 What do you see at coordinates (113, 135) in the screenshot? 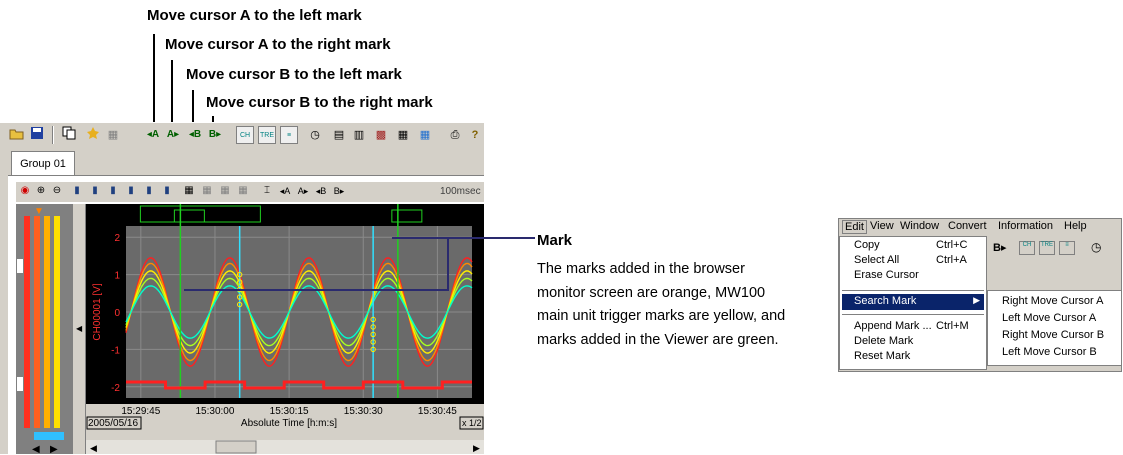
I see `erase-icon: ▦` at bounding box center [113, 135].